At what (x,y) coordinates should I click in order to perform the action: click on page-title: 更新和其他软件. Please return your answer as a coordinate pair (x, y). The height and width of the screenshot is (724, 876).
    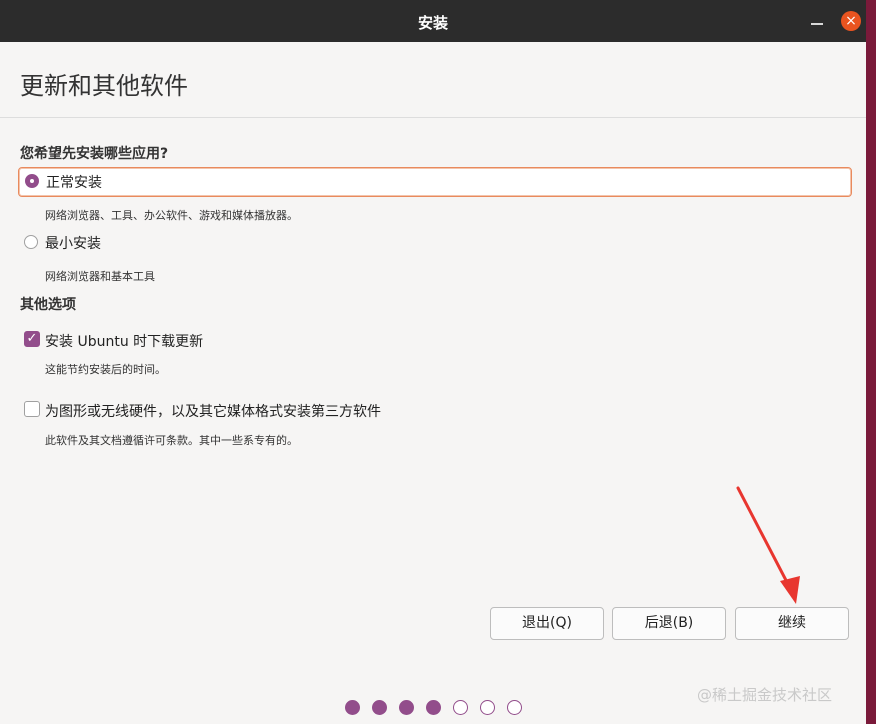
    Looking at the image, I should click on (104, 86).